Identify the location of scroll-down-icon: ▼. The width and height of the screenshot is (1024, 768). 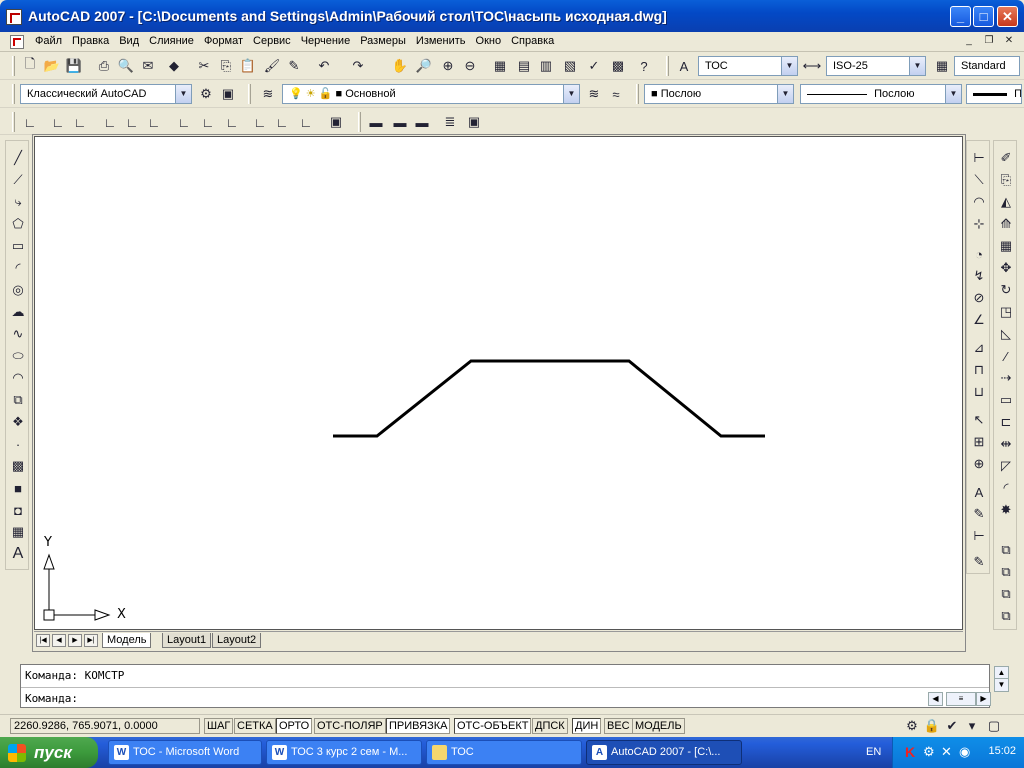
(1001, 685).